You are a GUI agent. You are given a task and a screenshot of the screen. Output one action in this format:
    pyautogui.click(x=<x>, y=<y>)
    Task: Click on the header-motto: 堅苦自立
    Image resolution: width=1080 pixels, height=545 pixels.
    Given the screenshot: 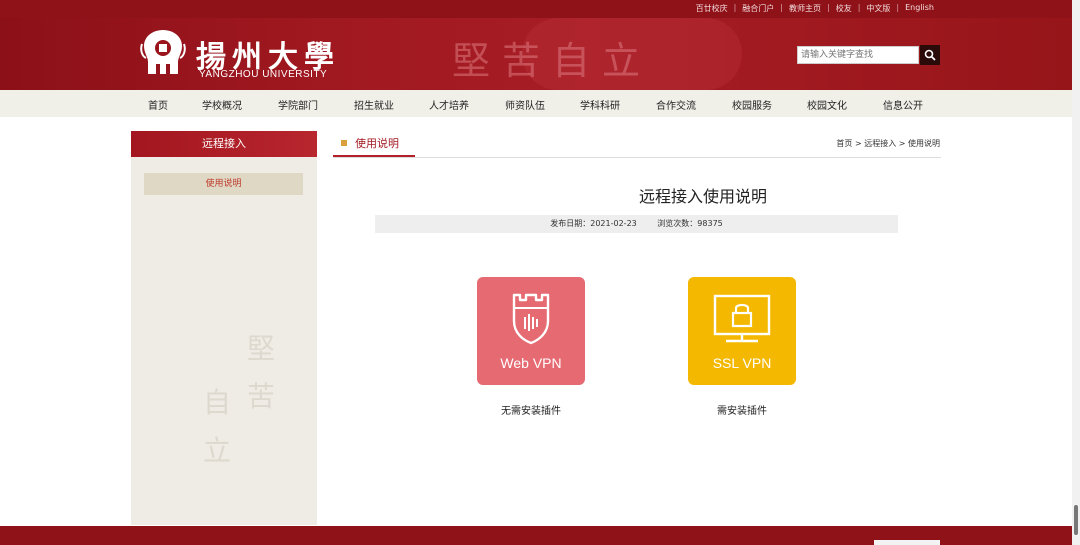 What is the action you would take?
    pyautogui.click(x=552, y=61)
    